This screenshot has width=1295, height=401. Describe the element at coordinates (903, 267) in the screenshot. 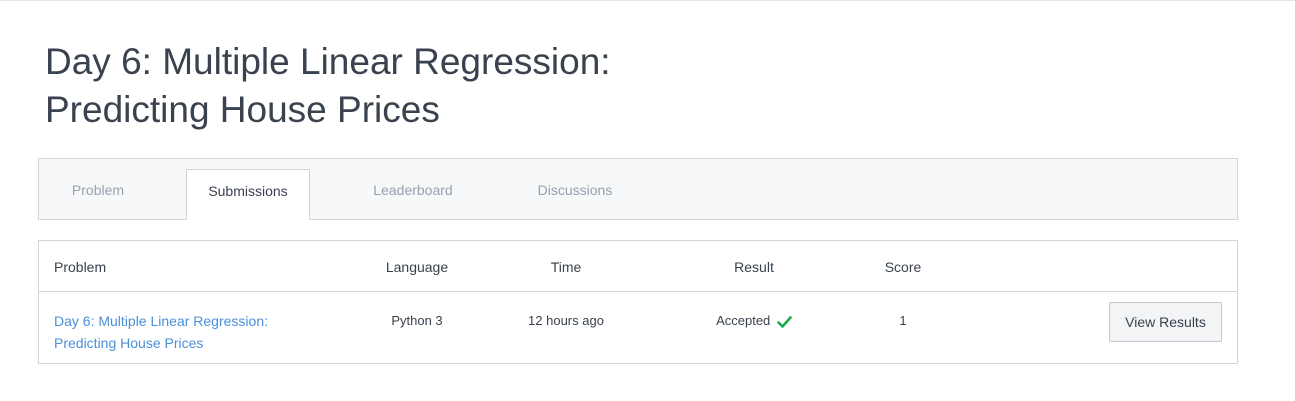

I see `header-score: Score` at that location.